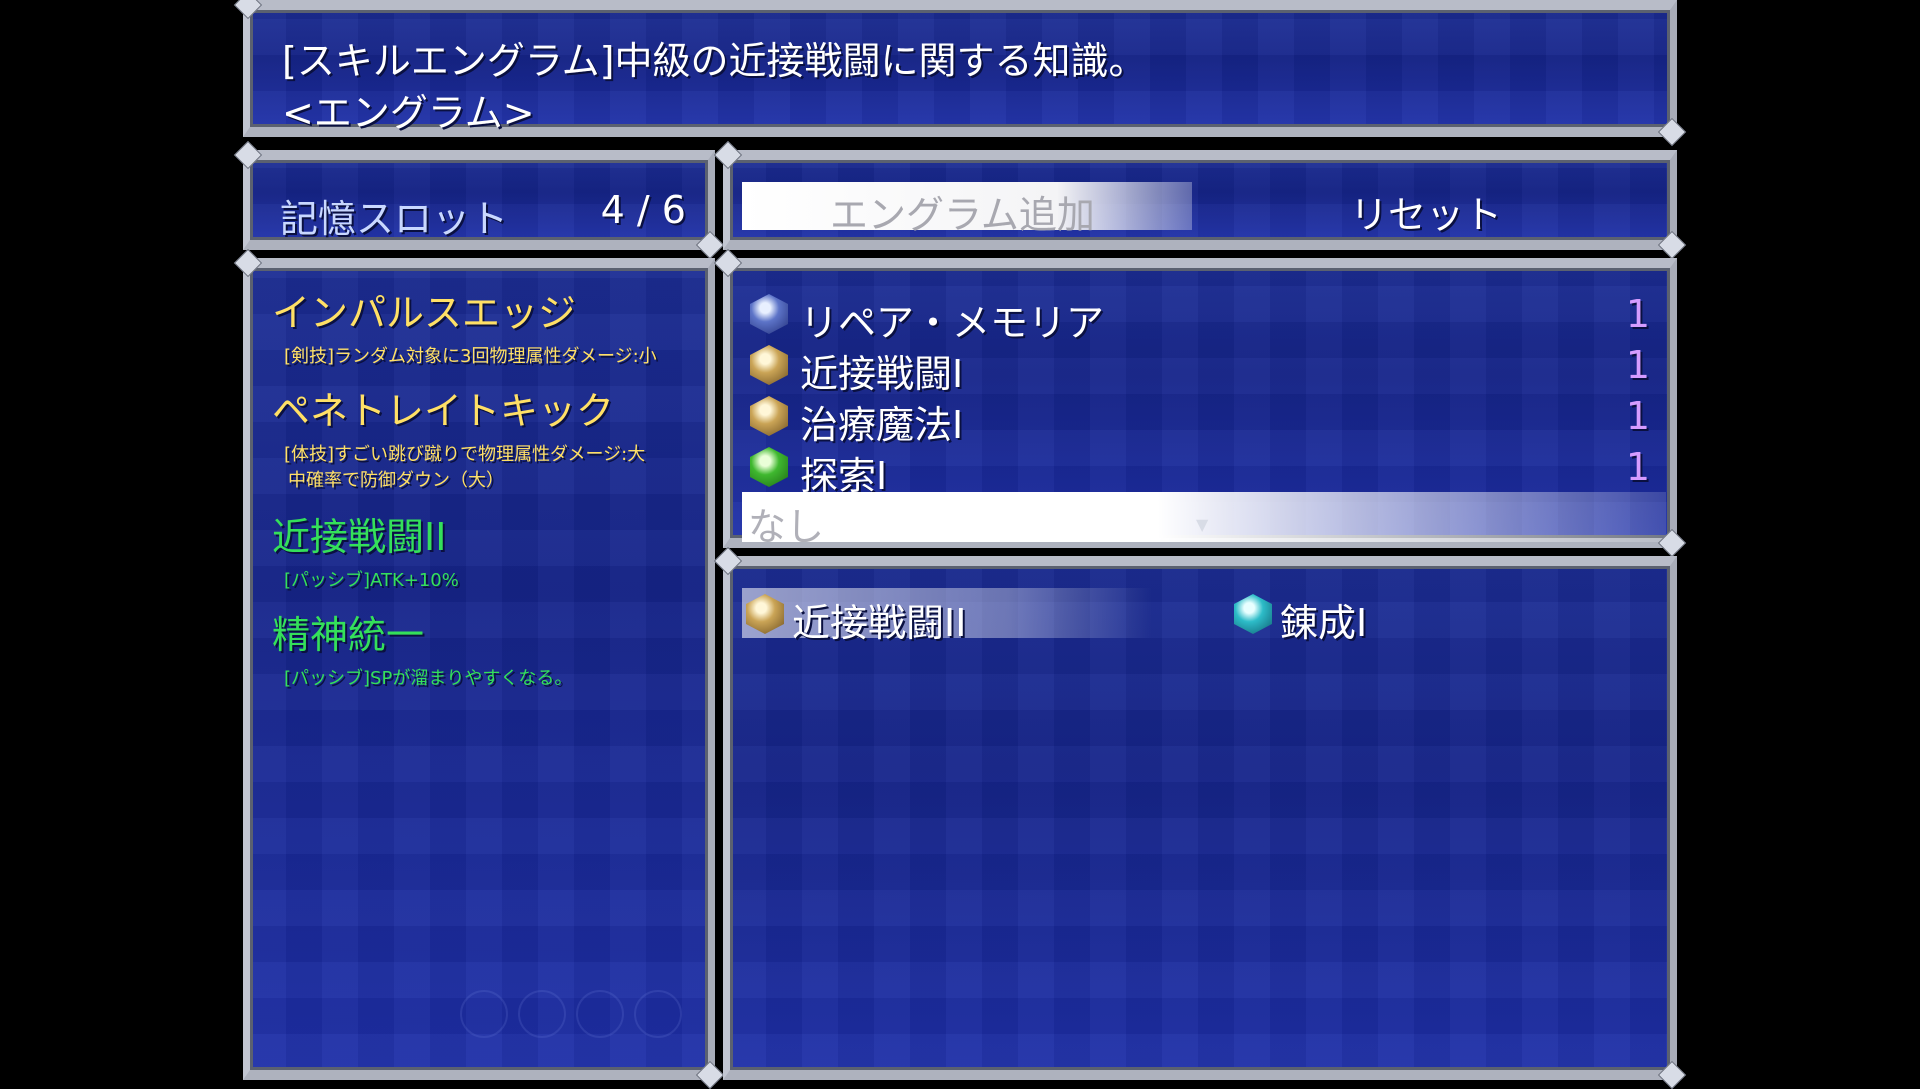 The width and height of the screenshot is (1920, 1089). Describe the element at coordinates (396, 480) in the screenshot. I see `skill-desc: 中確率で防御ダウン（大）` at that location.